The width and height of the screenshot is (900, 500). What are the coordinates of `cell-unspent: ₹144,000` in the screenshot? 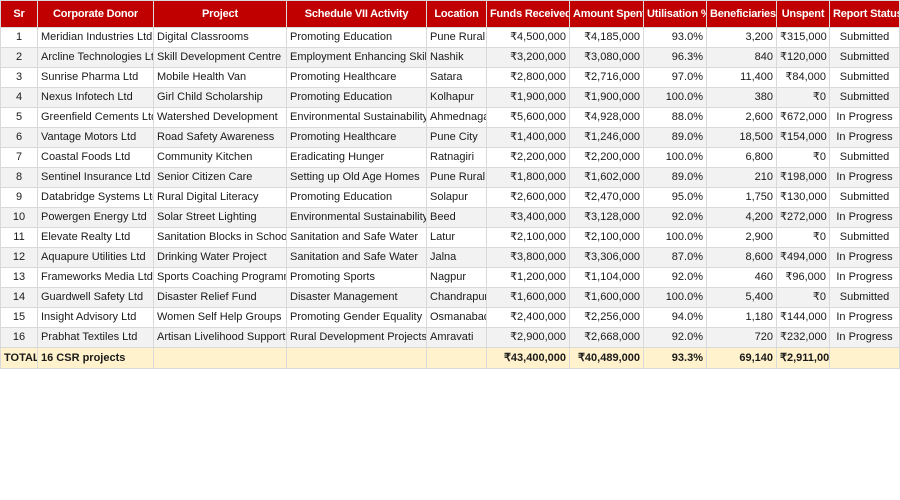 It's located at (803, 317).